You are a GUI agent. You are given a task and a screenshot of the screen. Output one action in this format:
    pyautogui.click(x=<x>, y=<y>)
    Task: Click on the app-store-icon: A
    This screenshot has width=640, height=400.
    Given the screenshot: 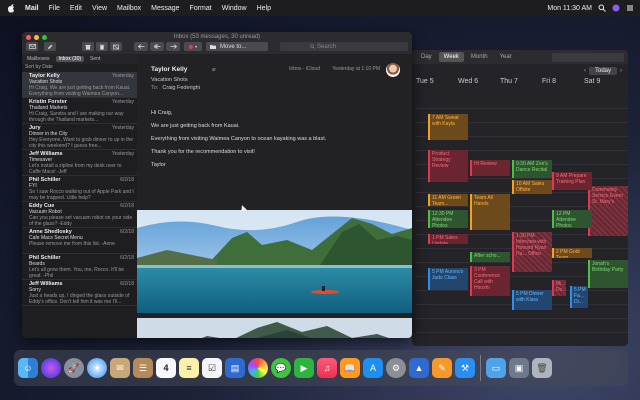 What is the action you would take?
    pyautogui.click(x=373, y=368)
    